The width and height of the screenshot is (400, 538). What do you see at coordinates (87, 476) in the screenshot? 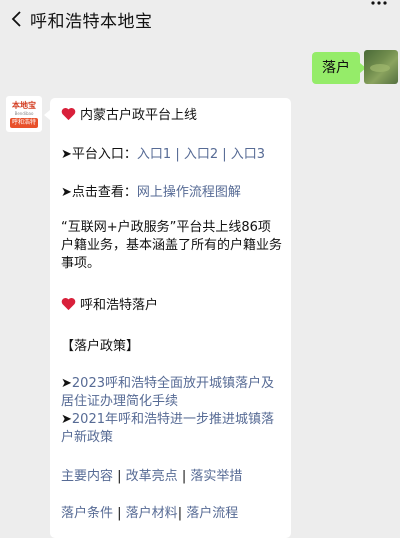
I see `nav-link-main-content: 主要内容` at bounding box center [87, 476].